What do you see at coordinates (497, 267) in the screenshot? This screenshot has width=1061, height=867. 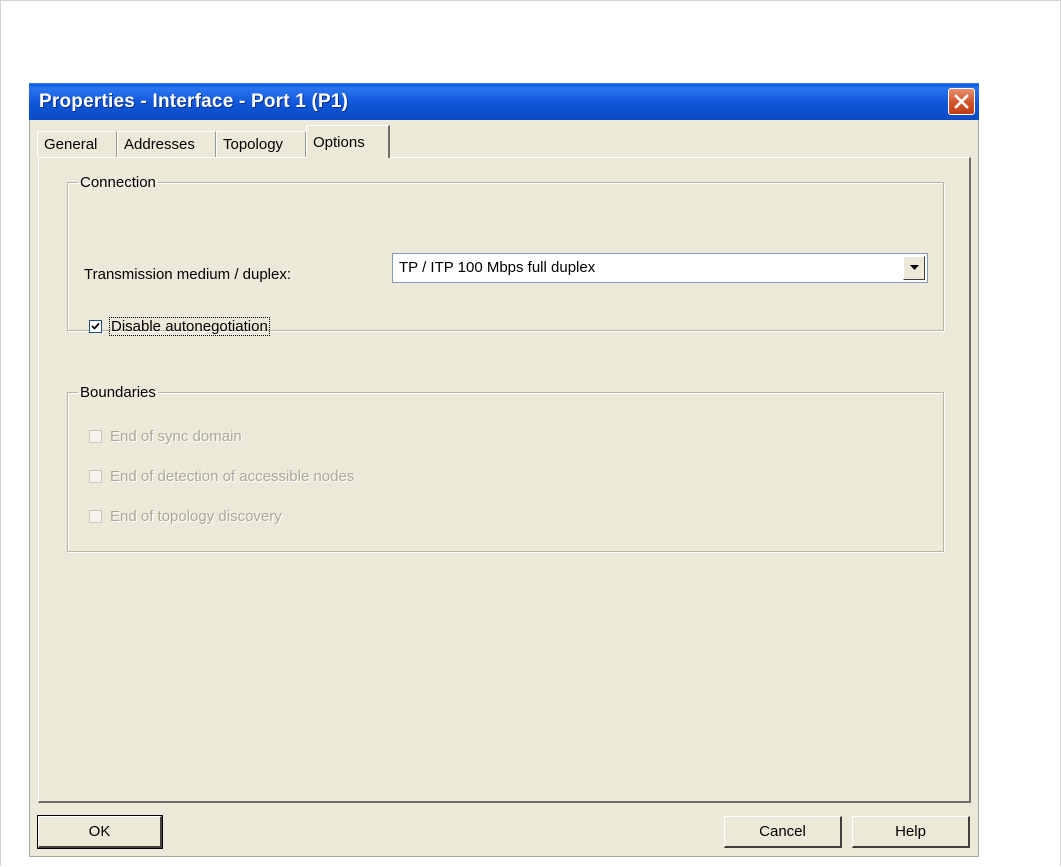 I see `transmission-medium-value: TP / ITP 100 Mbps full duplex` at bounding box center [497, 267].